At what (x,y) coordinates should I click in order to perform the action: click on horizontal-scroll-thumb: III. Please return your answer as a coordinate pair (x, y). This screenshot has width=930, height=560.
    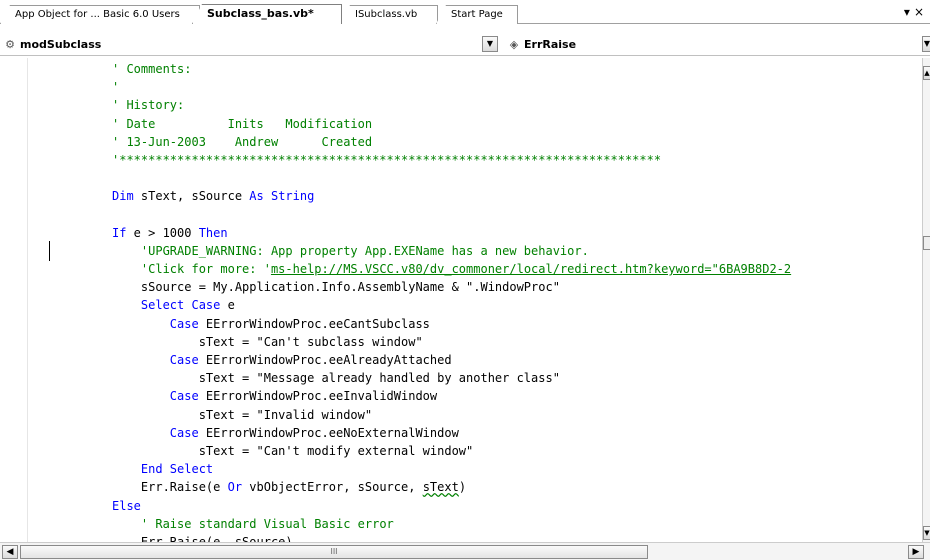
    Looking at the image, I should click on (334, 552).